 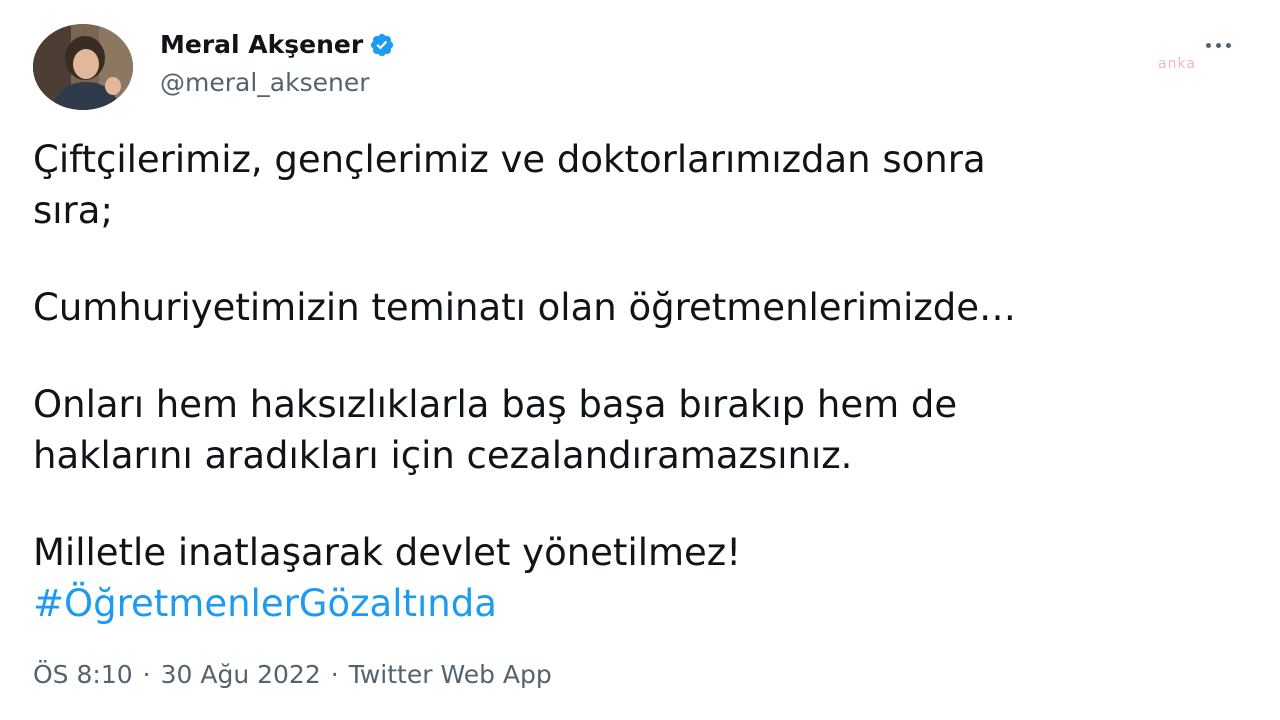 I want to click on tweet-source: Twitter Web App, so click(x=450, y=675).